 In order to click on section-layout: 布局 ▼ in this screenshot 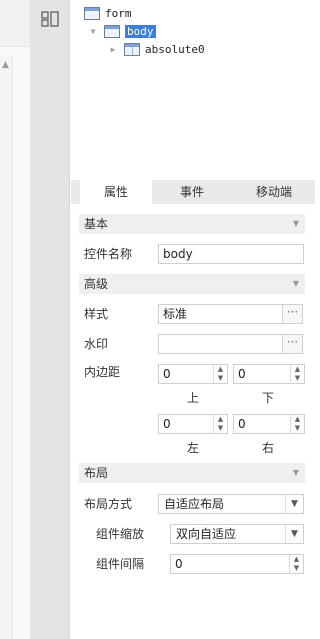, I will do `click(192, 473)`.